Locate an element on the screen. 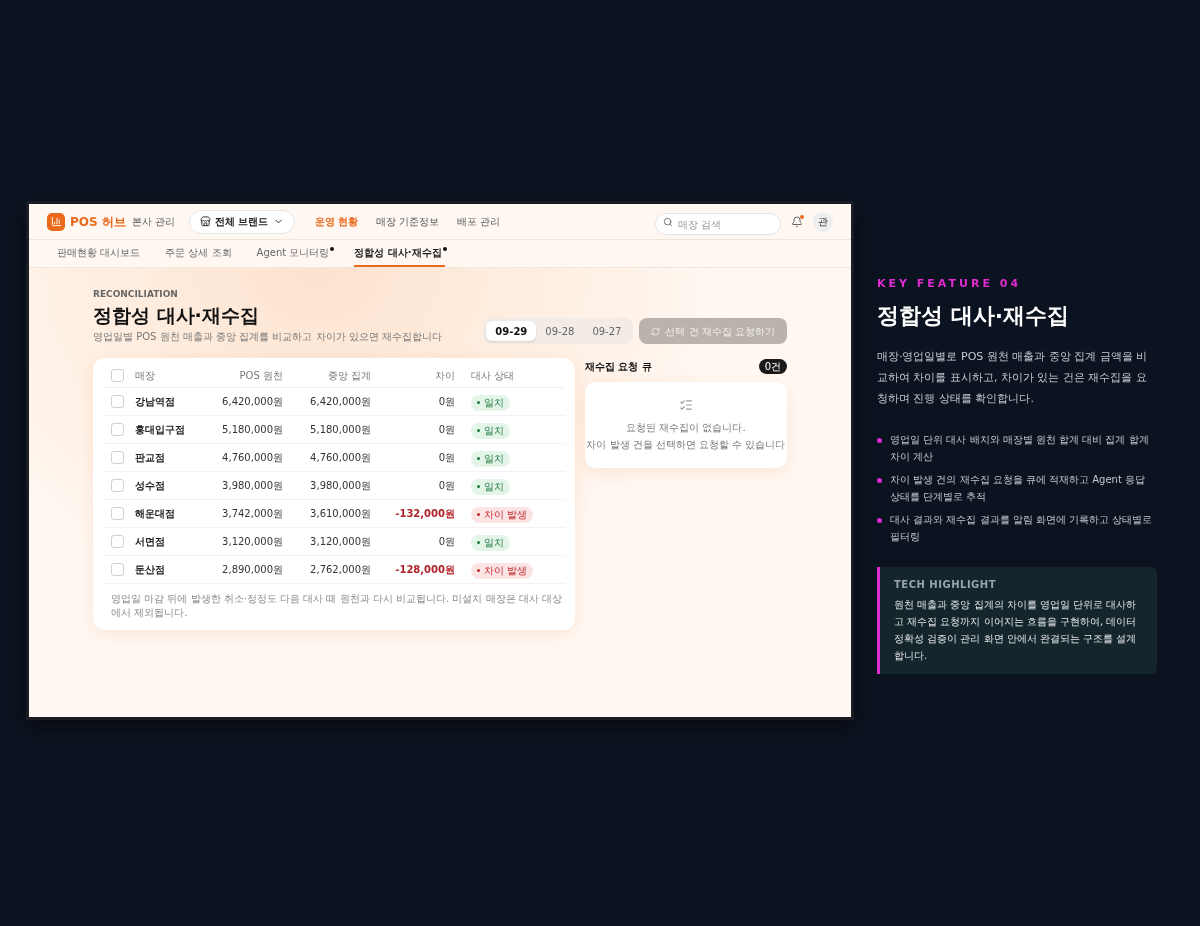 This screenshot has width=1200, height=926. column-header: 중앙 집계 is located at coordinates (348, 376).